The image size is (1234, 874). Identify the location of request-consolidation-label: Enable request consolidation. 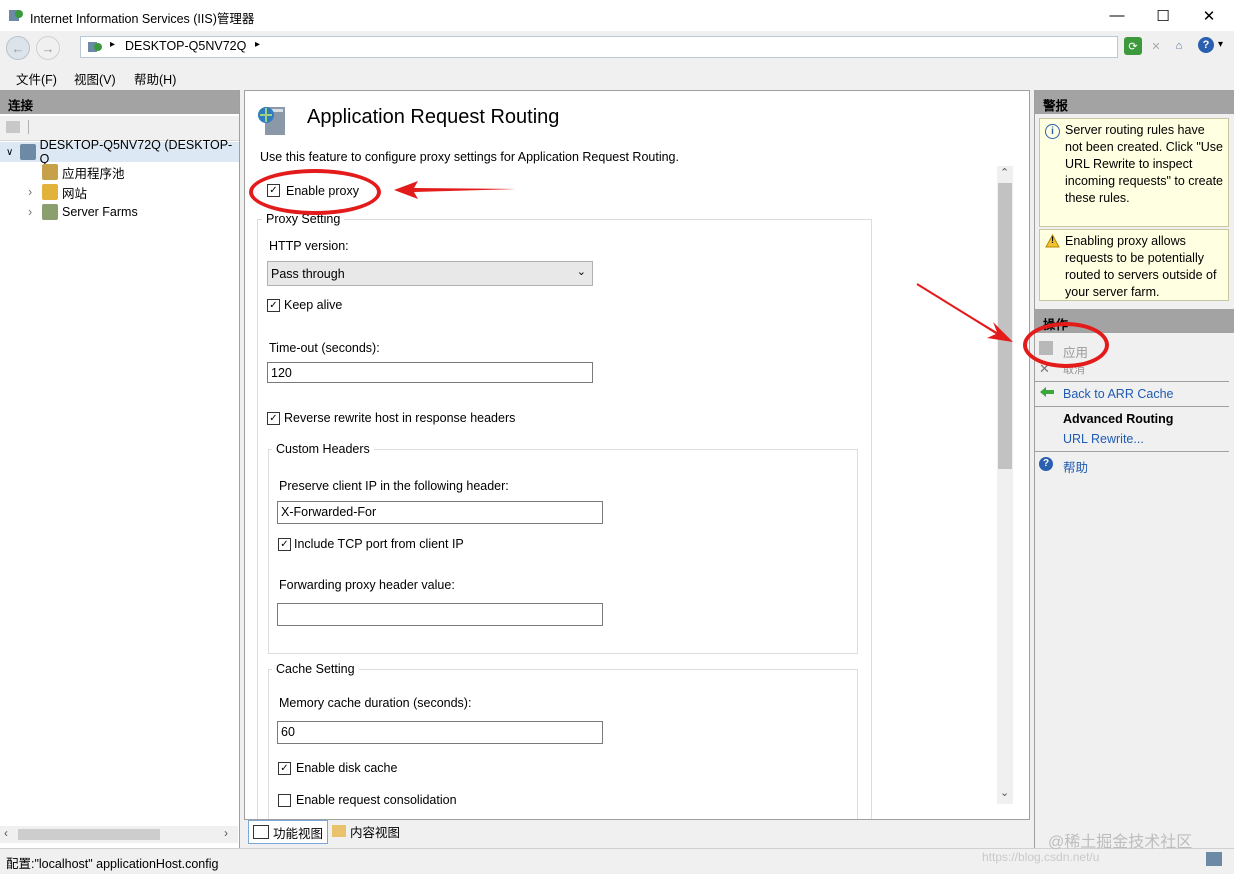
(376, 800).